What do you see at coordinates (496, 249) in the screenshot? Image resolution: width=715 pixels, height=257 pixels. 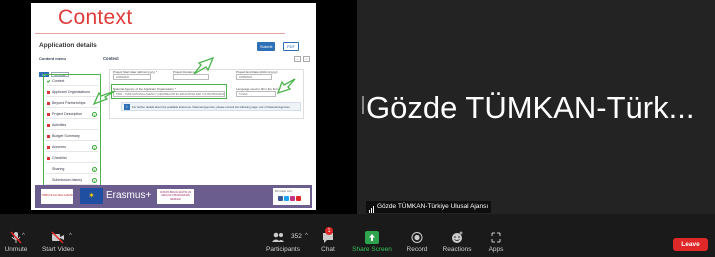 I see `apps-label: Apps` at bounding box center [496, 249].